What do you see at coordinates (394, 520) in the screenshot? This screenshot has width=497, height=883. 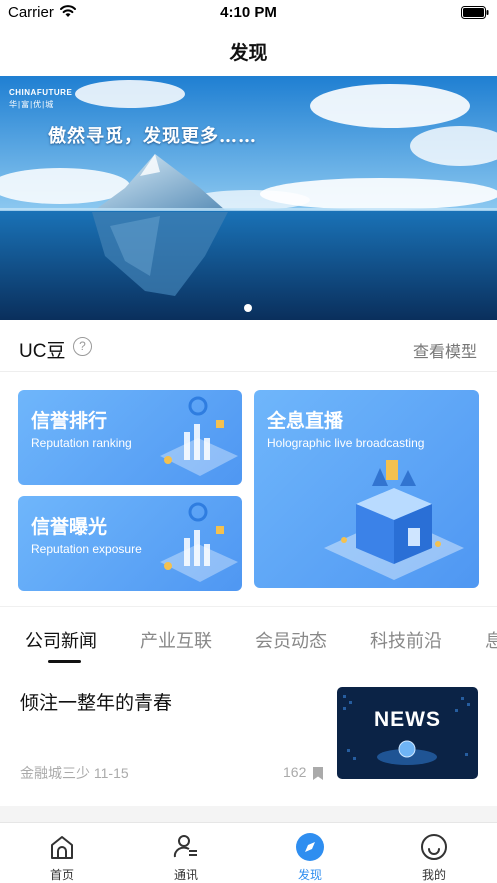 I see `live-broadcast-illustration` at bounding box center [394, 520].